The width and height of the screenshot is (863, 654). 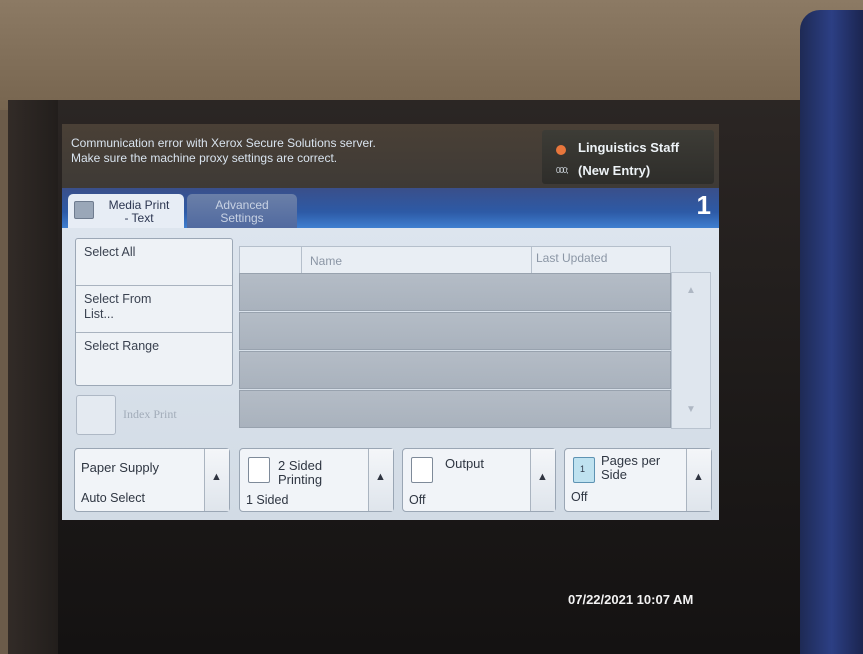 What do you see at coordinates (118, 299) in the screenshot?
I see `select-from-list-line1: Select From` at bounding box center [118, 299].